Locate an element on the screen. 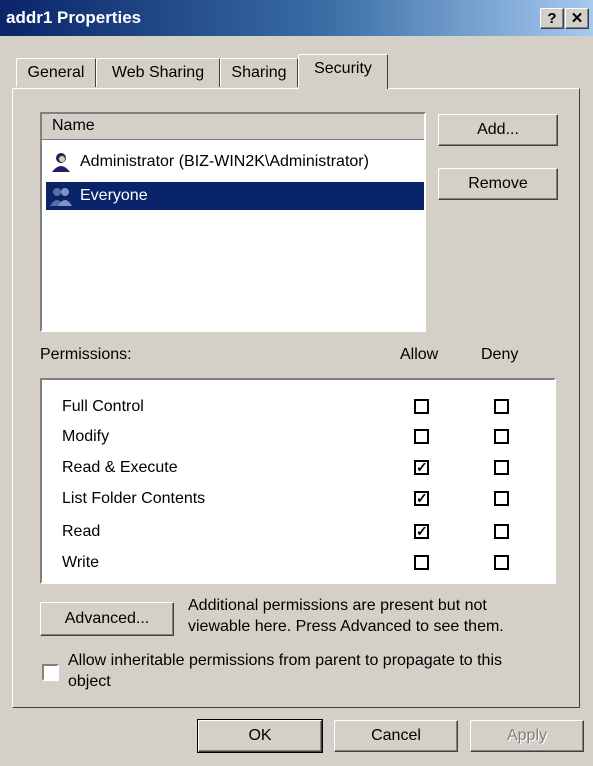 This screenshot has width=593, height=766. tab-sharing: Sharing is located at coordinates (259, 72).